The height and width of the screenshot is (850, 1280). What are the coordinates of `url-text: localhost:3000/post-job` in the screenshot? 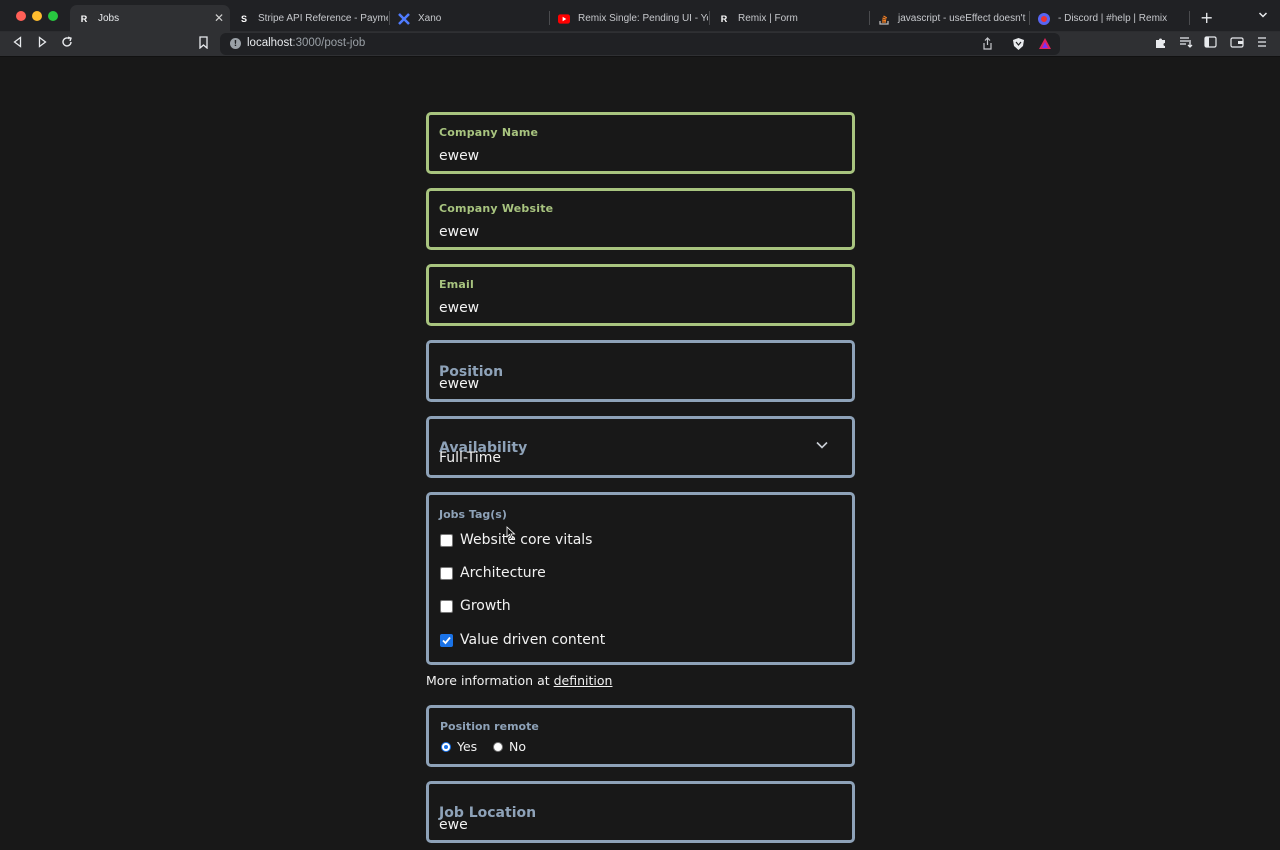 It's located at (306, 43).